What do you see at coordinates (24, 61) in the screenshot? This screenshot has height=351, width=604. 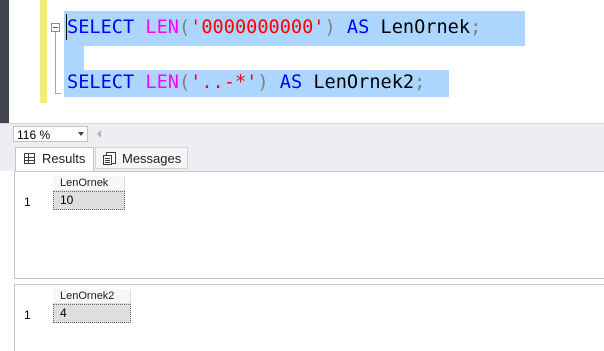 I see `indicator-margin` at bounding box center [24, 61].